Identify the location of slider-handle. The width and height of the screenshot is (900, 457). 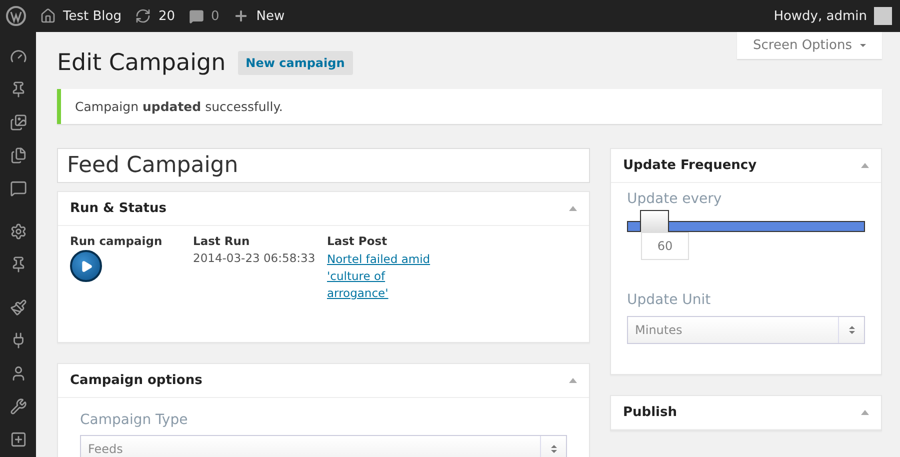
(655, 221).